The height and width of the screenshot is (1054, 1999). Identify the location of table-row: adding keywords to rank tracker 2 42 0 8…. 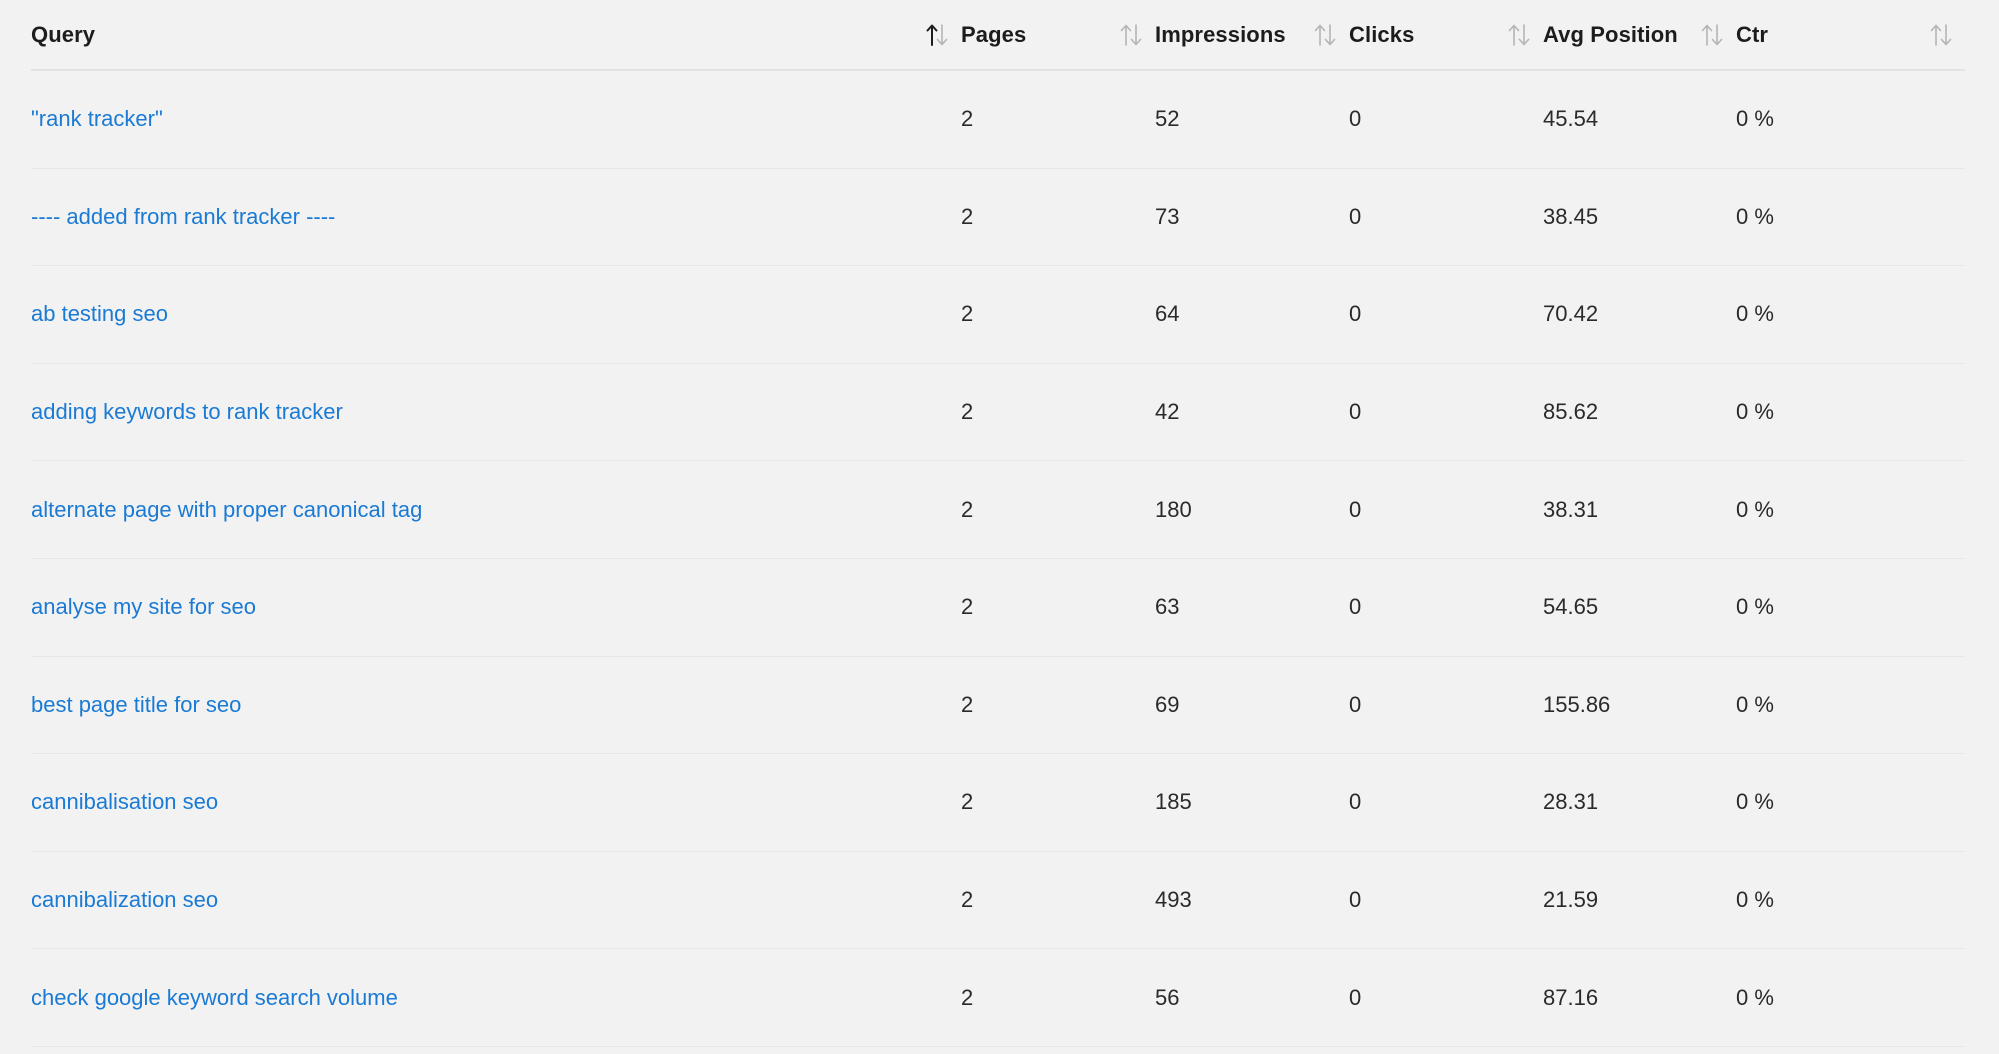
(998, 413).